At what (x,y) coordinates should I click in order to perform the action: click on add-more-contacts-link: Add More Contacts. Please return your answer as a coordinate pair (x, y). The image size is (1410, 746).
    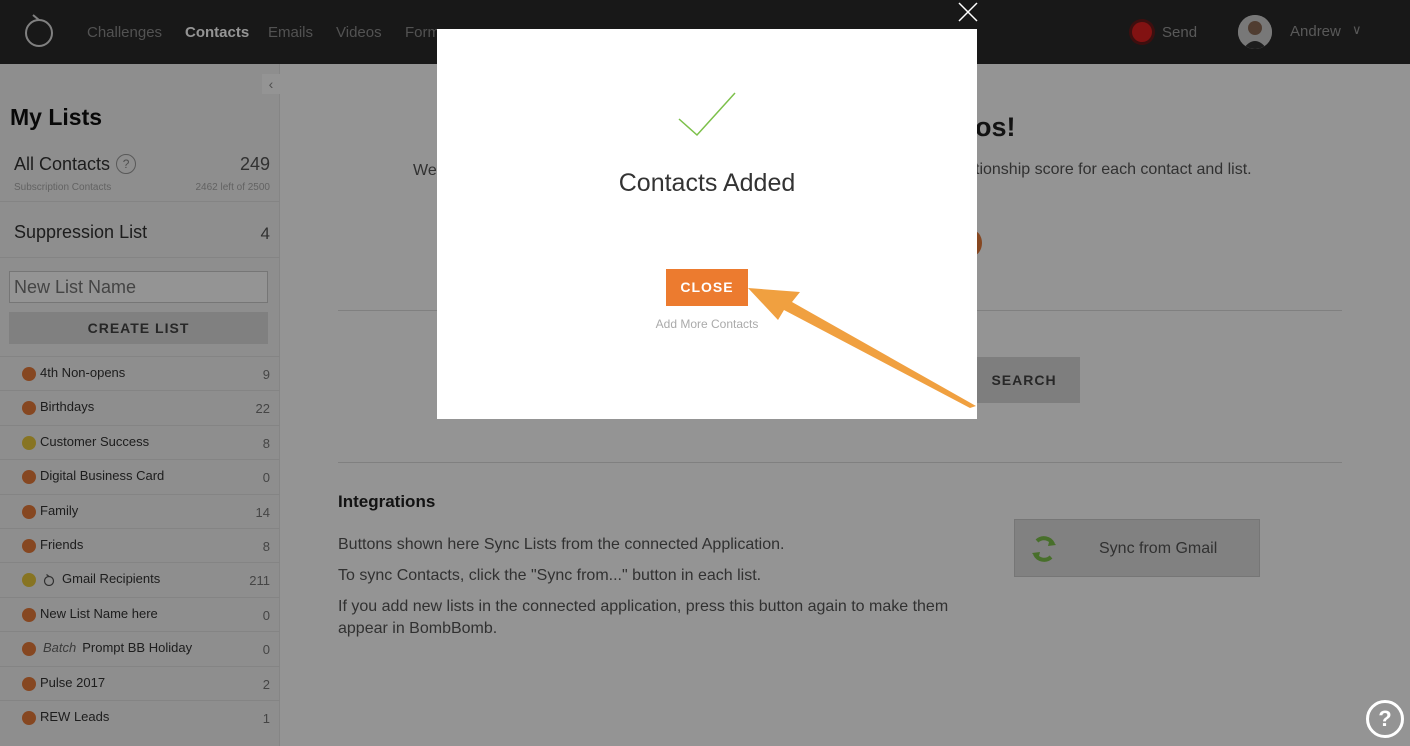
    Looking at the image, I should click on (707, 324).